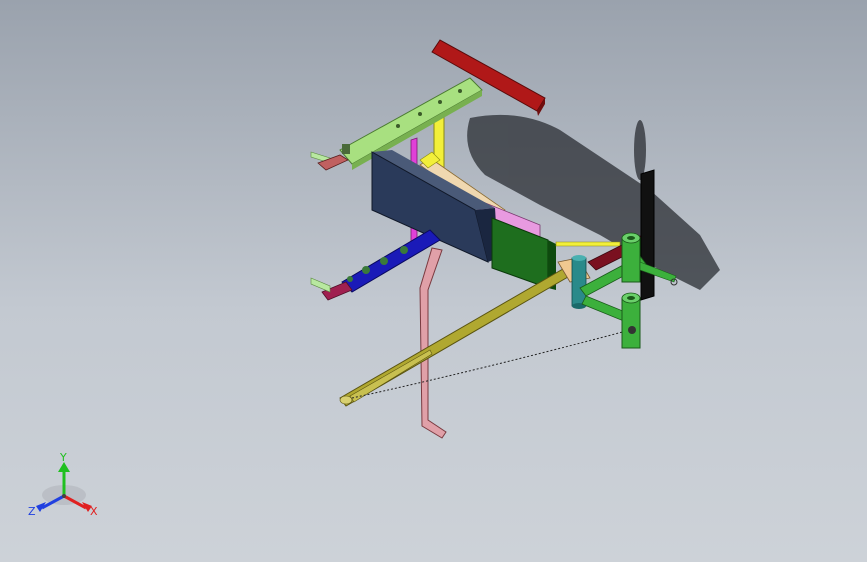 Image resolution: width=867 pixels, height=562 pixels. I want to click on coordinate-triad: Y X Z, so click(63, 484).